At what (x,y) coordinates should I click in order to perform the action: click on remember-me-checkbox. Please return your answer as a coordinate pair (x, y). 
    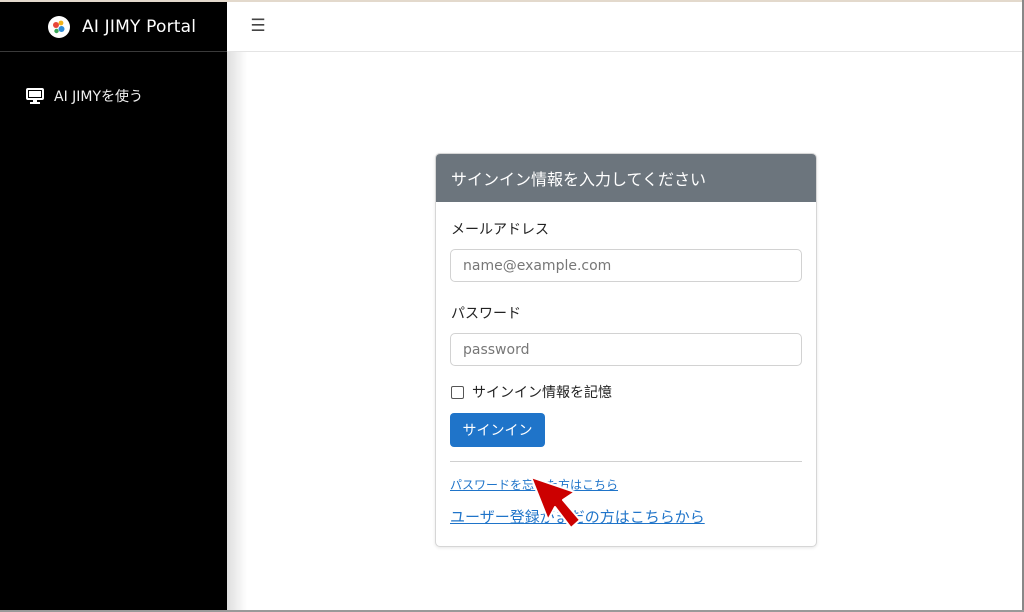
    Looking at the image, I should click on (457, 392).